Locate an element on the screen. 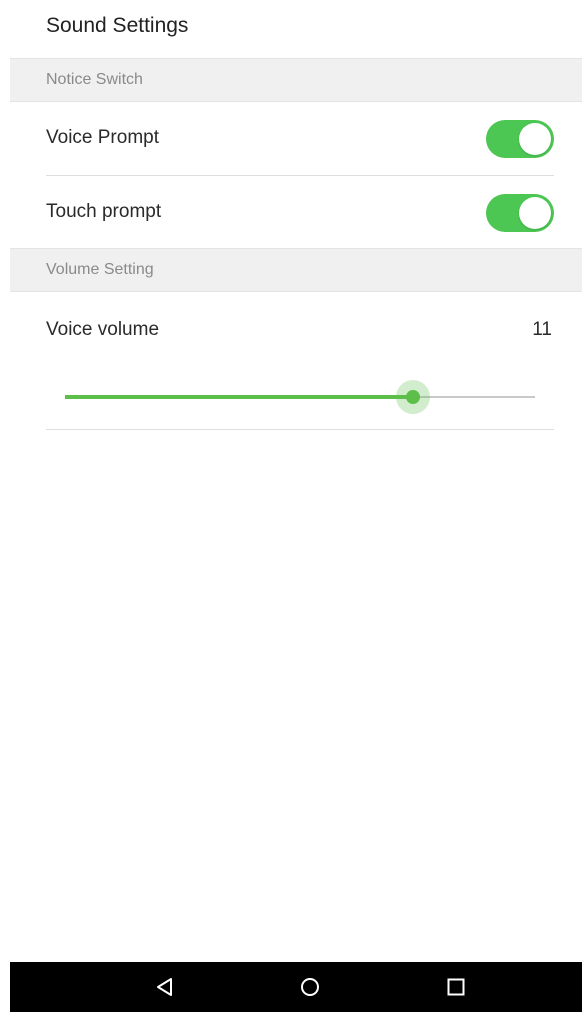 This screenshot has height=1012, width=582. nav-home-button is located at coordinates (310, 987).